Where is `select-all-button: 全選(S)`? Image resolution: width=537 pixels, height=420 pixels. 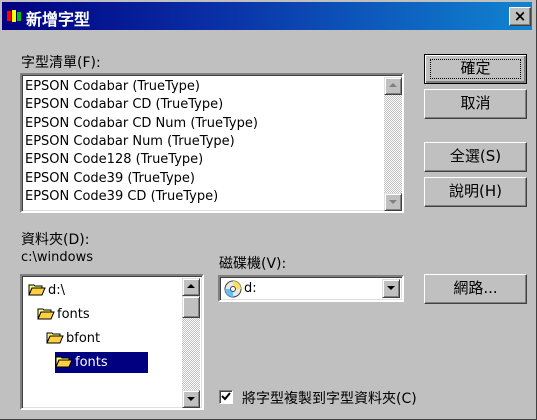
select-all-button: 全選(S) is located at coordinates (475, 157).